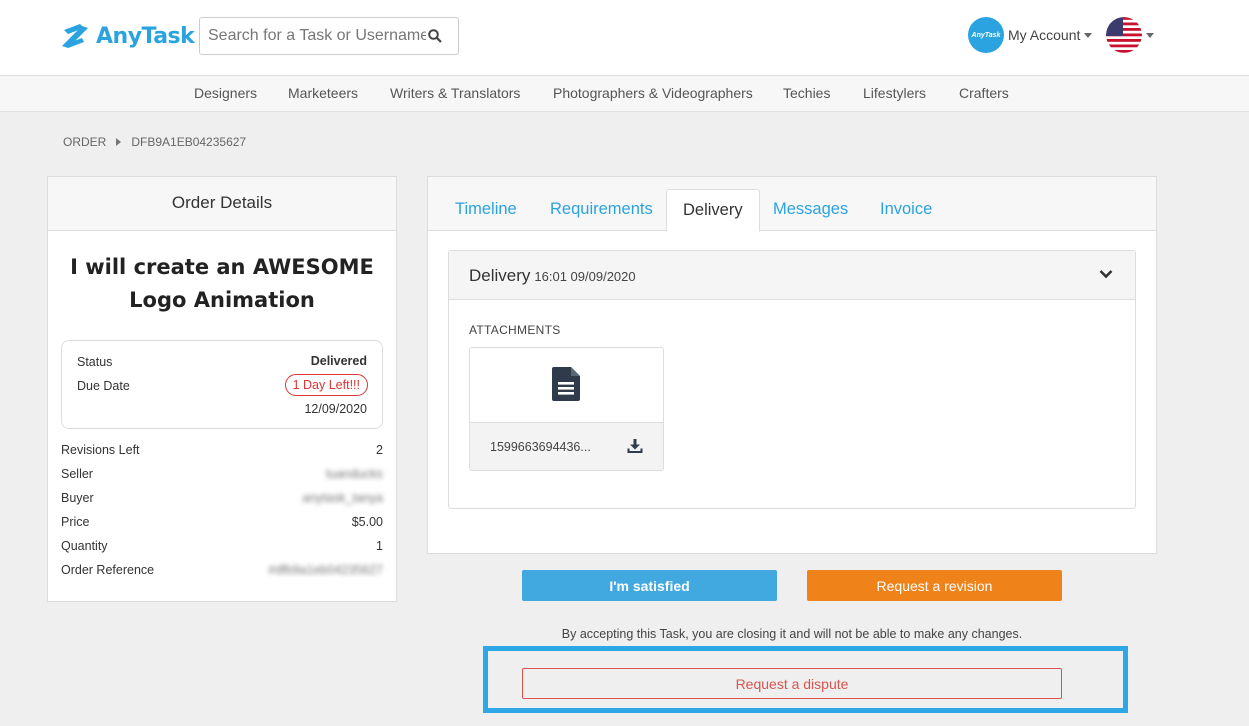  I want to click on order-reference-value: #dfb9a1eb04235627, so click(325, 570).